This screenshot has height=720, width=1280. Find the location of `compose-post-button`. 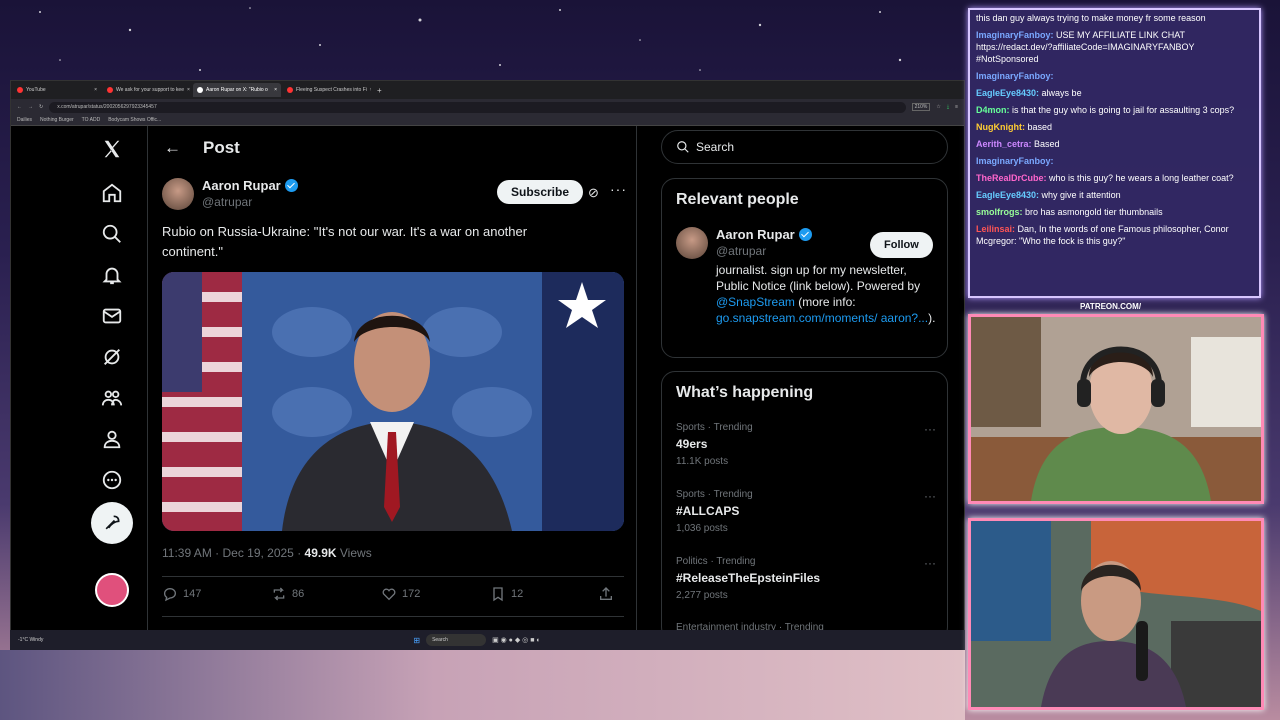

compose-post-button is located at coordinates (112, 523).